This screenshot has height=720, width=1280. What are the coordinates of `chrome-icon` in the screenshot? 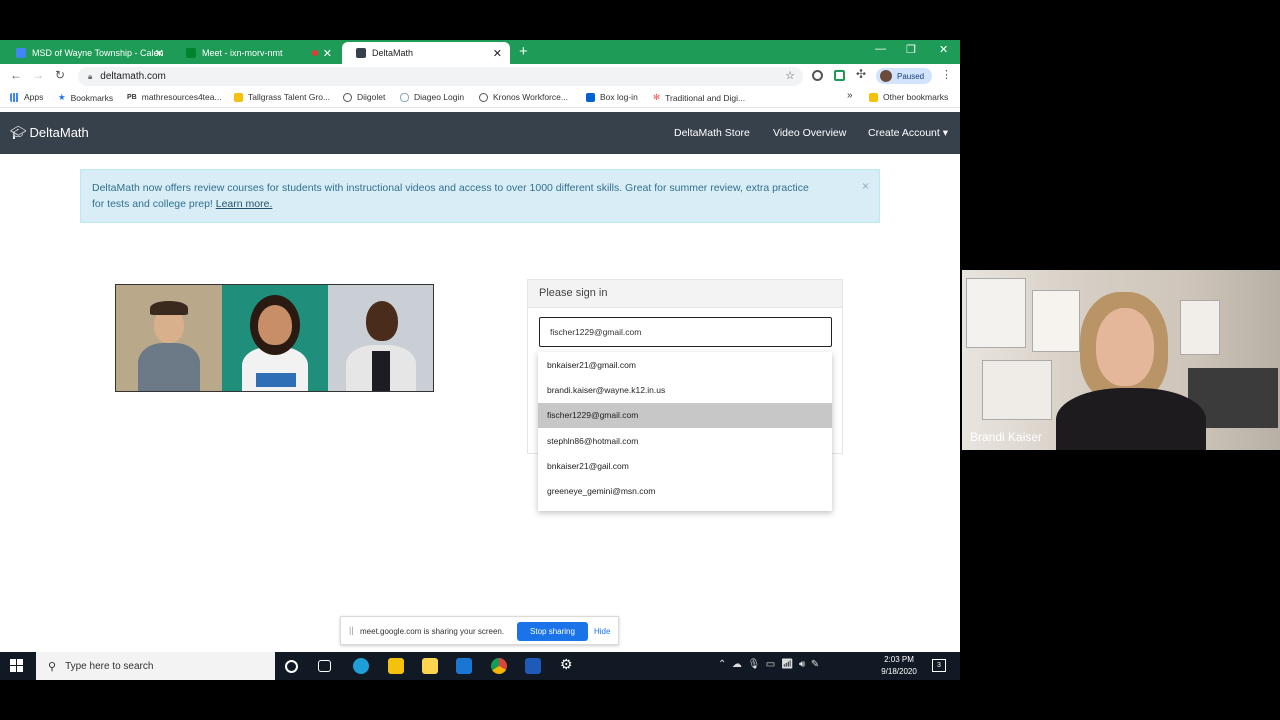 It's located at (499, 666).